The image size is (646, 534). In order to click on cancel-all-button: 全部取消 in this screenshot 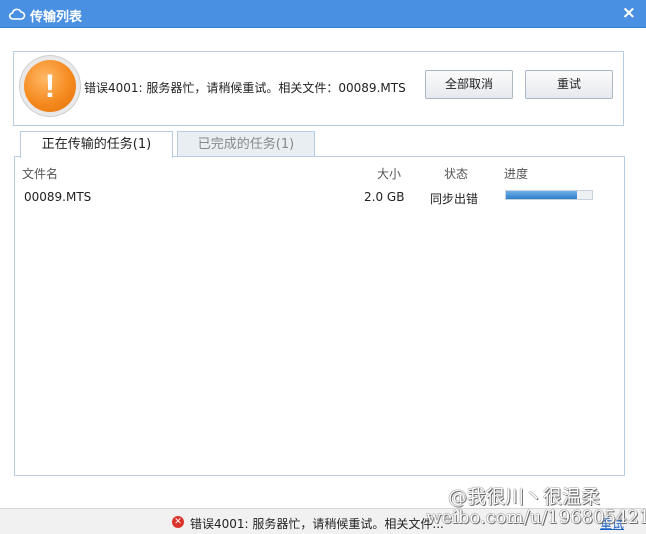, I will do `click(469, 84)`.